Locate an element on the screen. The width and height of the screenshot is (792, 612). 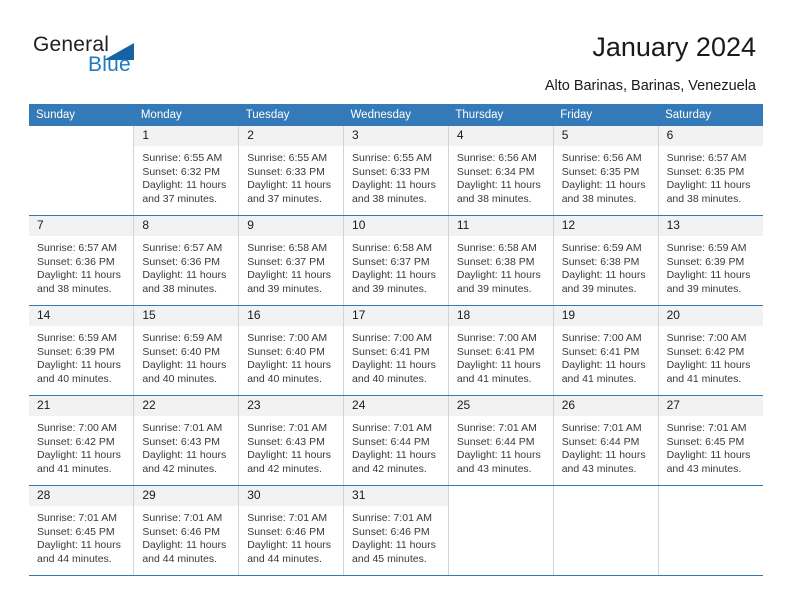
sunrise-text: Sunrise: 6:56 AM is located at coordinates (601, 158).